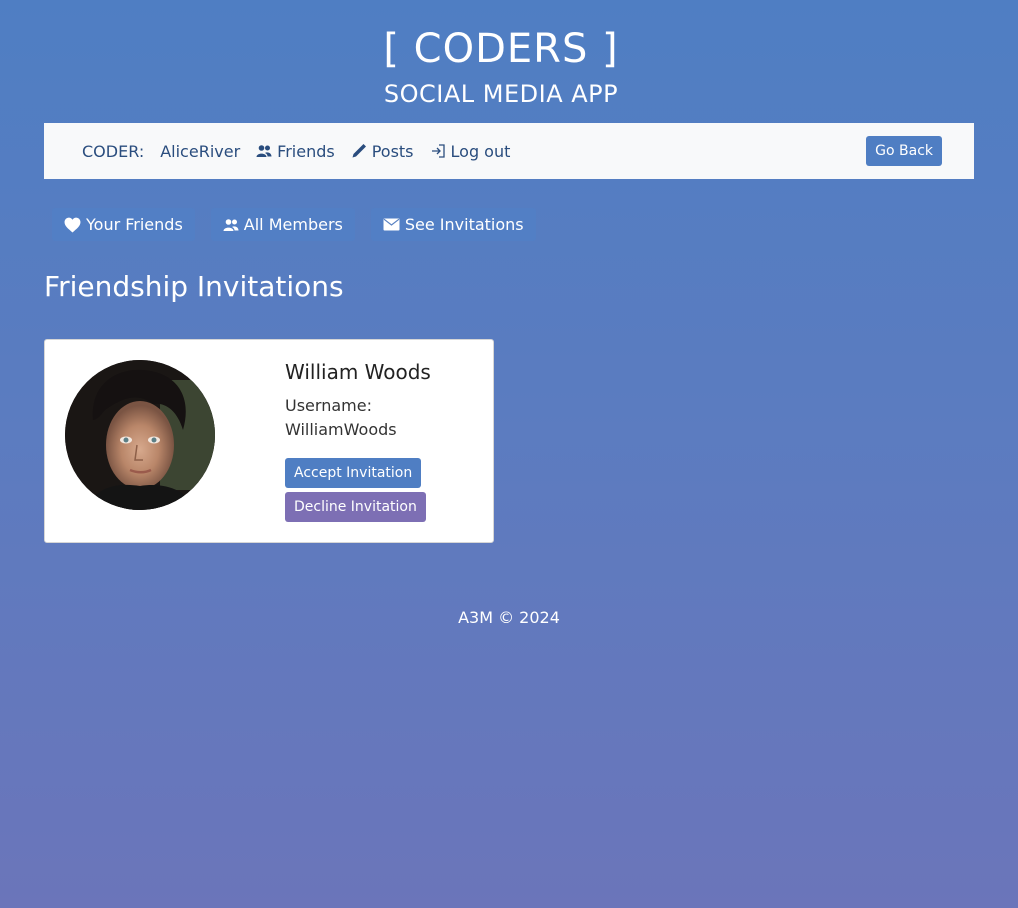 This screenshot has width=1018, height=908. Describe the element at coordinates (391, 224) in the screenshot. I see `envelope-icon` at that location.